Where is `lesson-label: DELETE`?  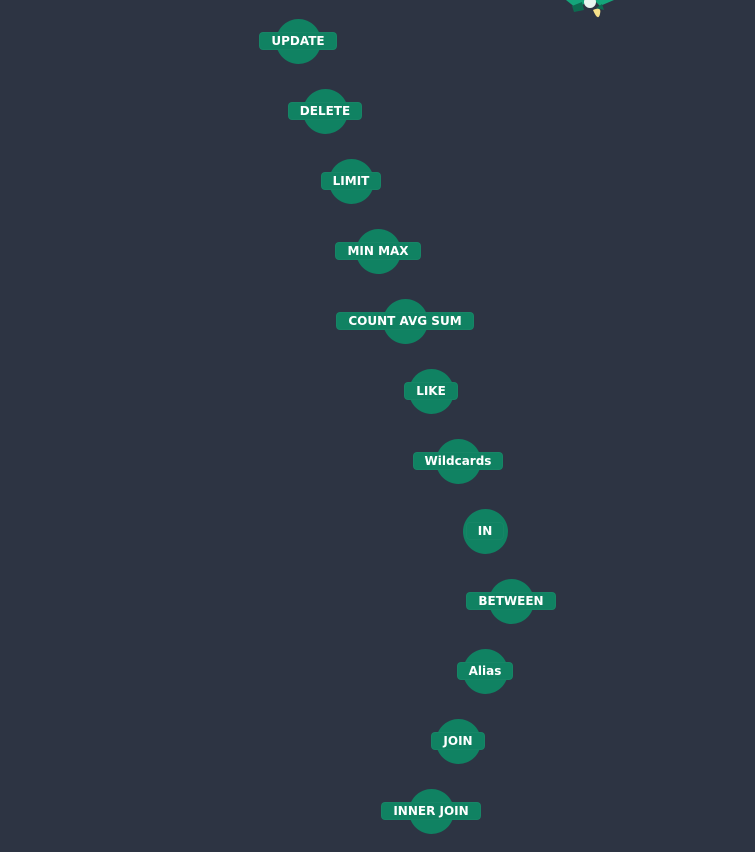 lesson-label: DELETE is located at coordinates (325, 111).